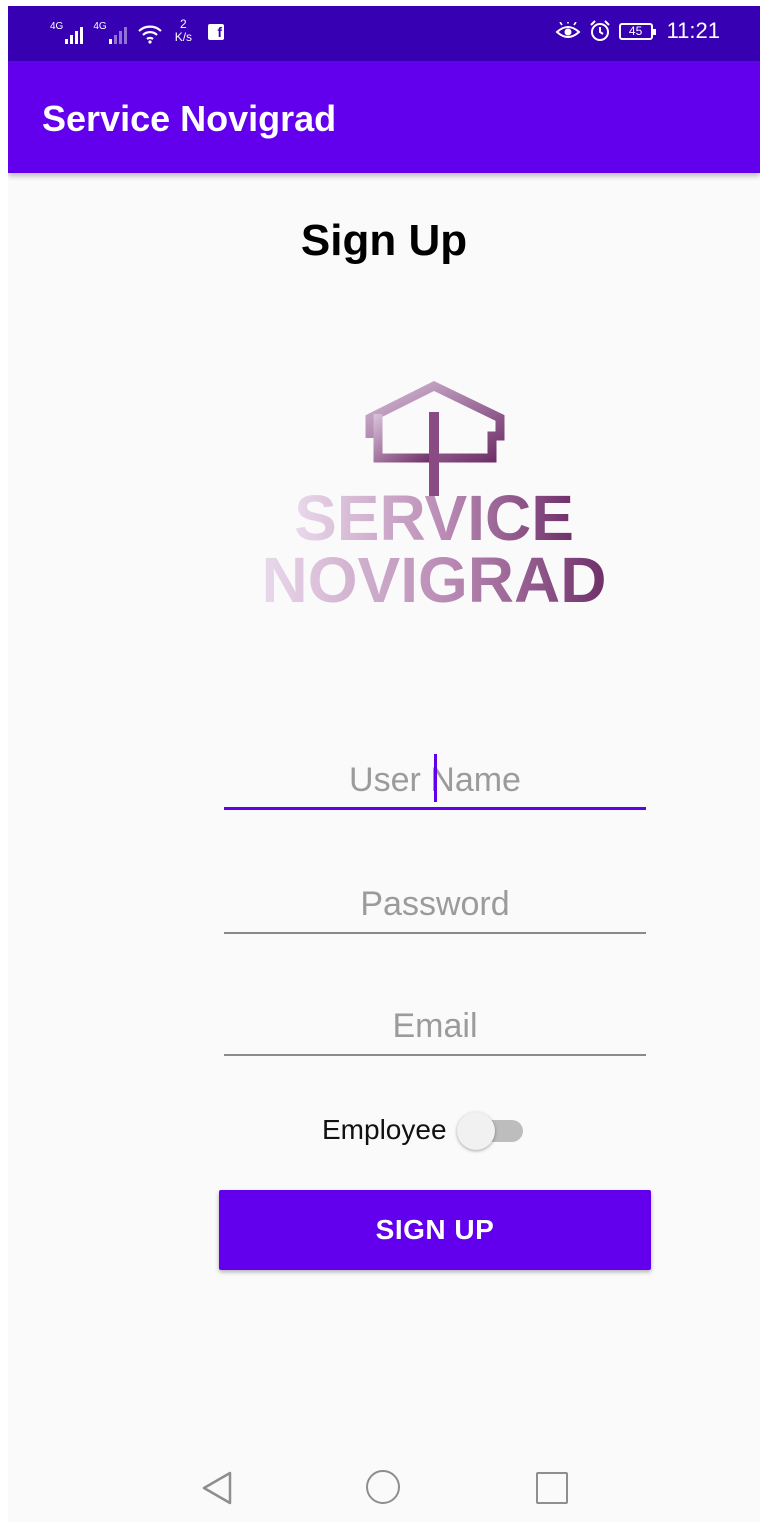 Image resolution: width=765 pixels, height=1522 pixels. Describe the element at coordinates (693, 30) in the screenshot. I see `clock: 11:21` at that location.